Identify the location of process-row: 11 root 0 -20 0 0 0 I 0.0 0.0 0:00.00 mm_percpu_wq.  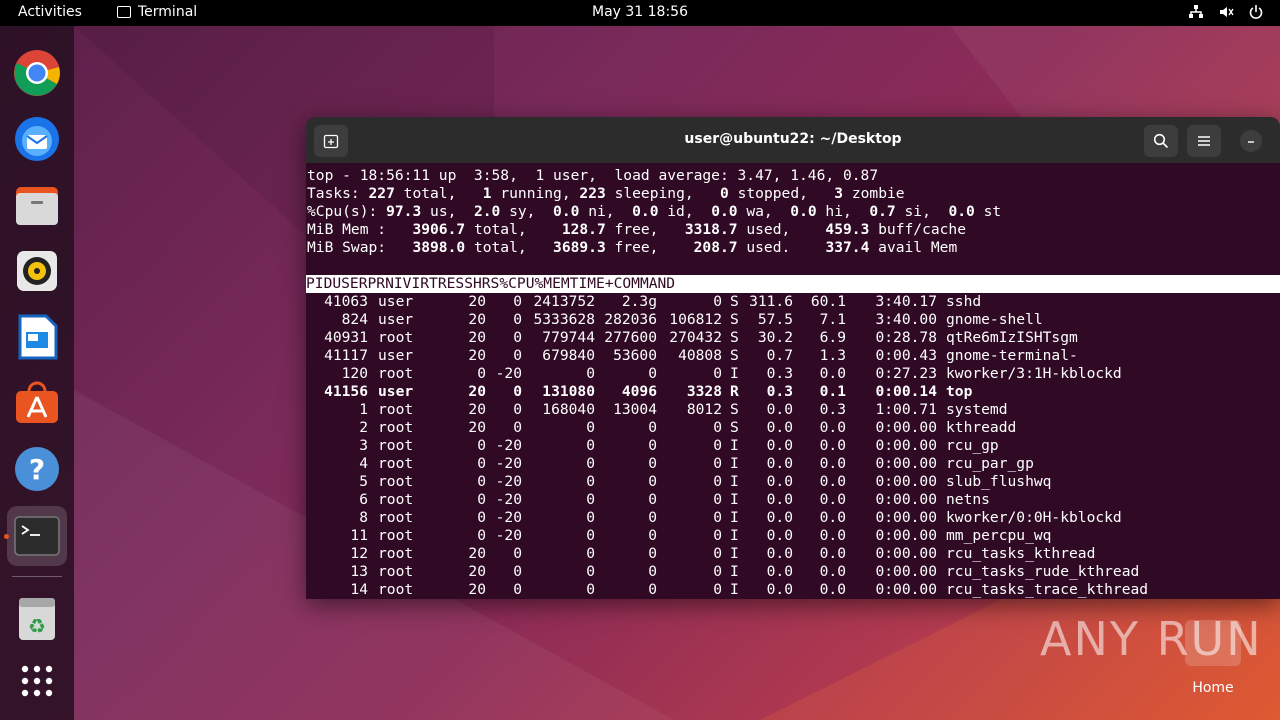
(793, 536).